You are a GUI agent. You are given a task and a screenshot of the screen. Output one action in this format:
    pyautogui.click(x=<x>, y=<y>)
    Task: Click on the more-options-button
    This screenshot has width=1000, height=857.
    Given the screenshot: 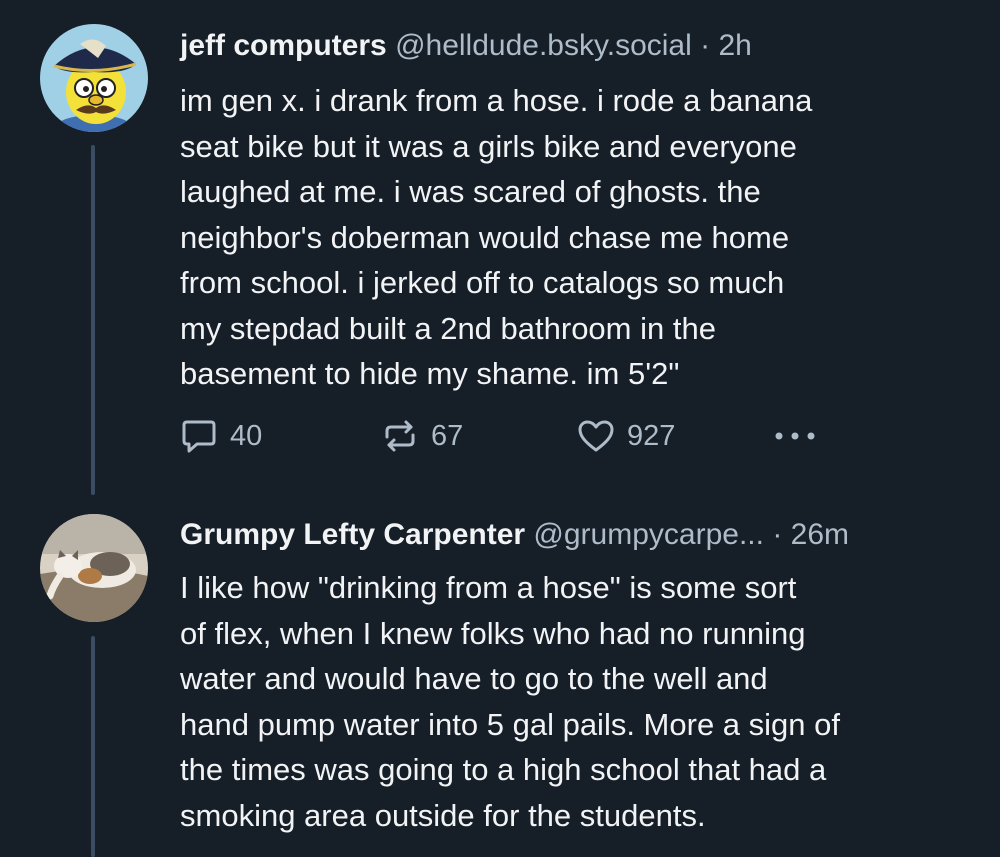 What is the action you would take?
    pyautogui.click(x=795, y=436)
    